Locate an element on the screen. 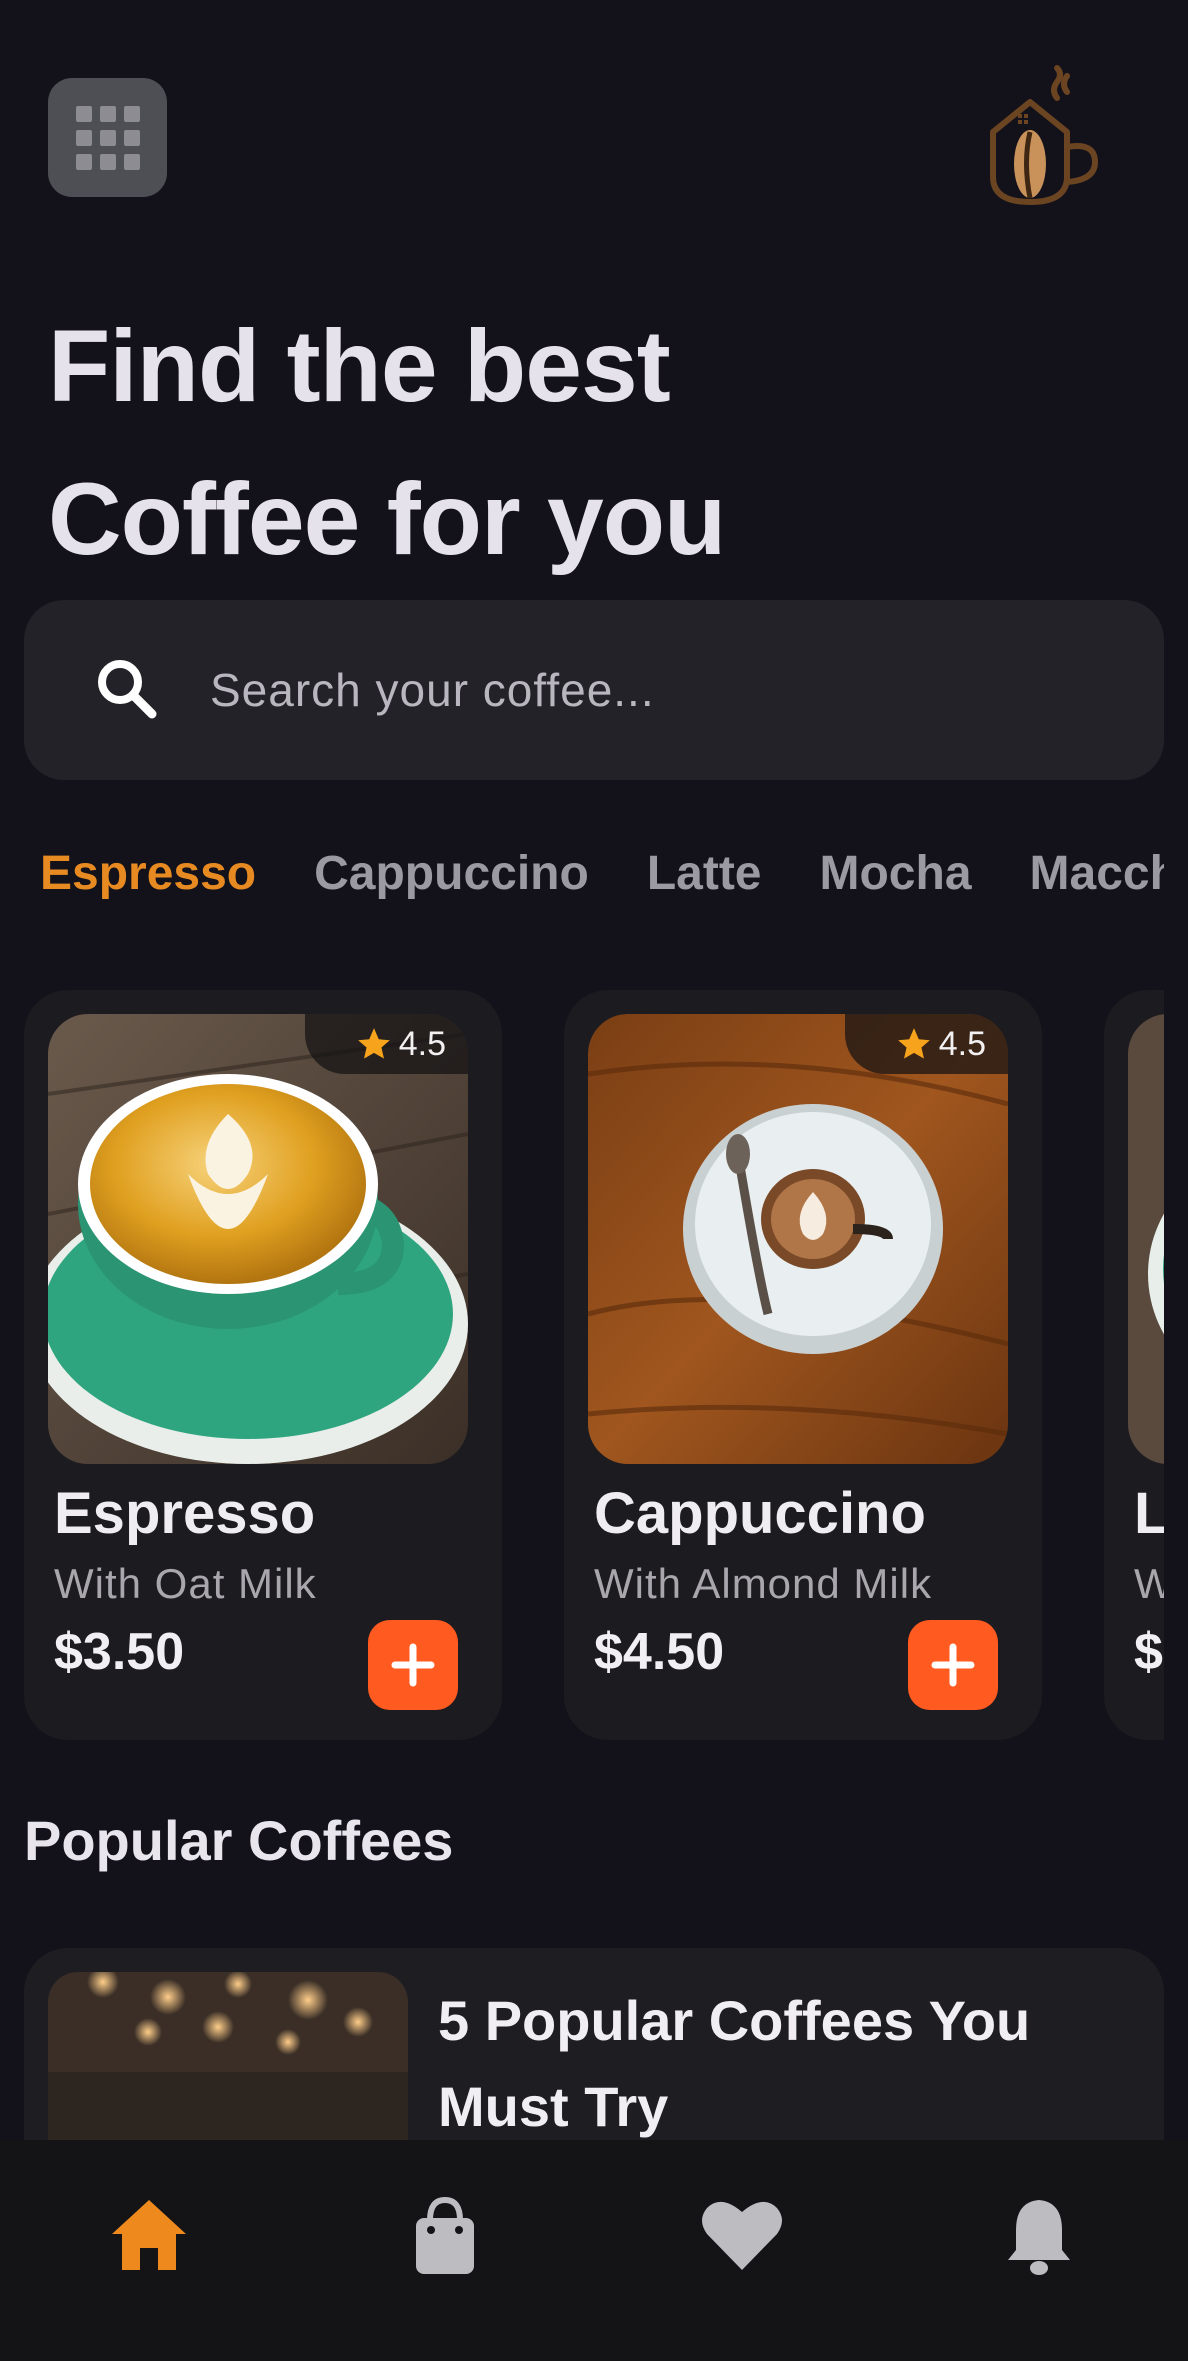 The height and width of the screenshot is (2361, 1188). section-title-popular: Popular Coffees is located at coordinates (239, 1840).